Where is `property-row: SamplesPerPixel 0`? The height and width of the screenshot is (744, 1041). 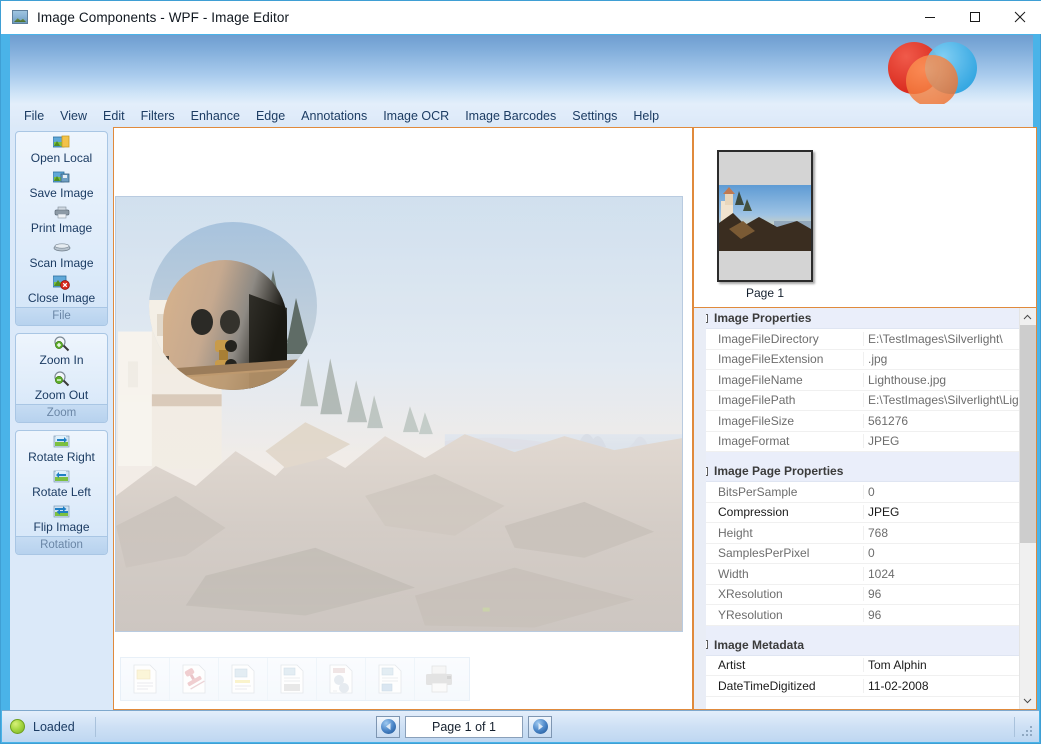
property-row: SamplesPerPixel 0 is located at coordinates (862, 554).